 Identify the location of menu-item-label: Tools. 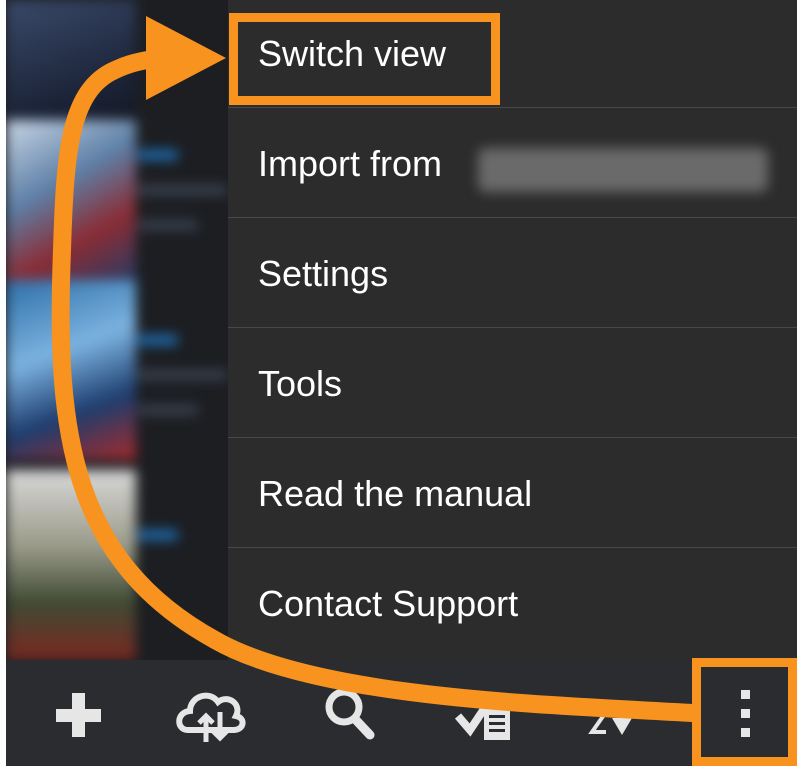
(300, 383).